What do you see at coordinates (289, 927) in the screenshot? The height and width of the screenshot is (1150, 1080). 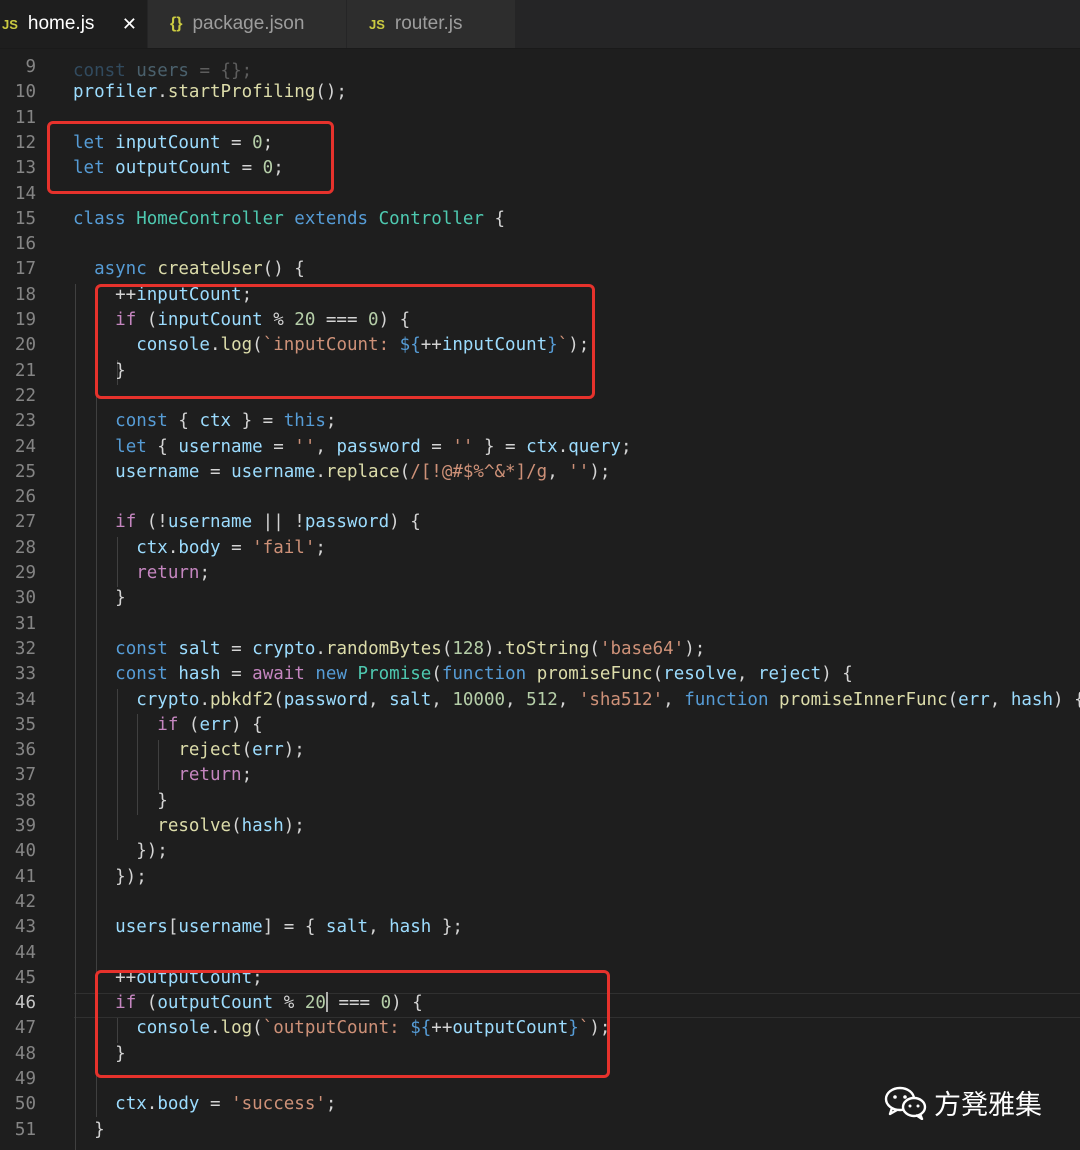 I see `line-code: users[username] = { salt, hash };` at bounding box center [289, 927].